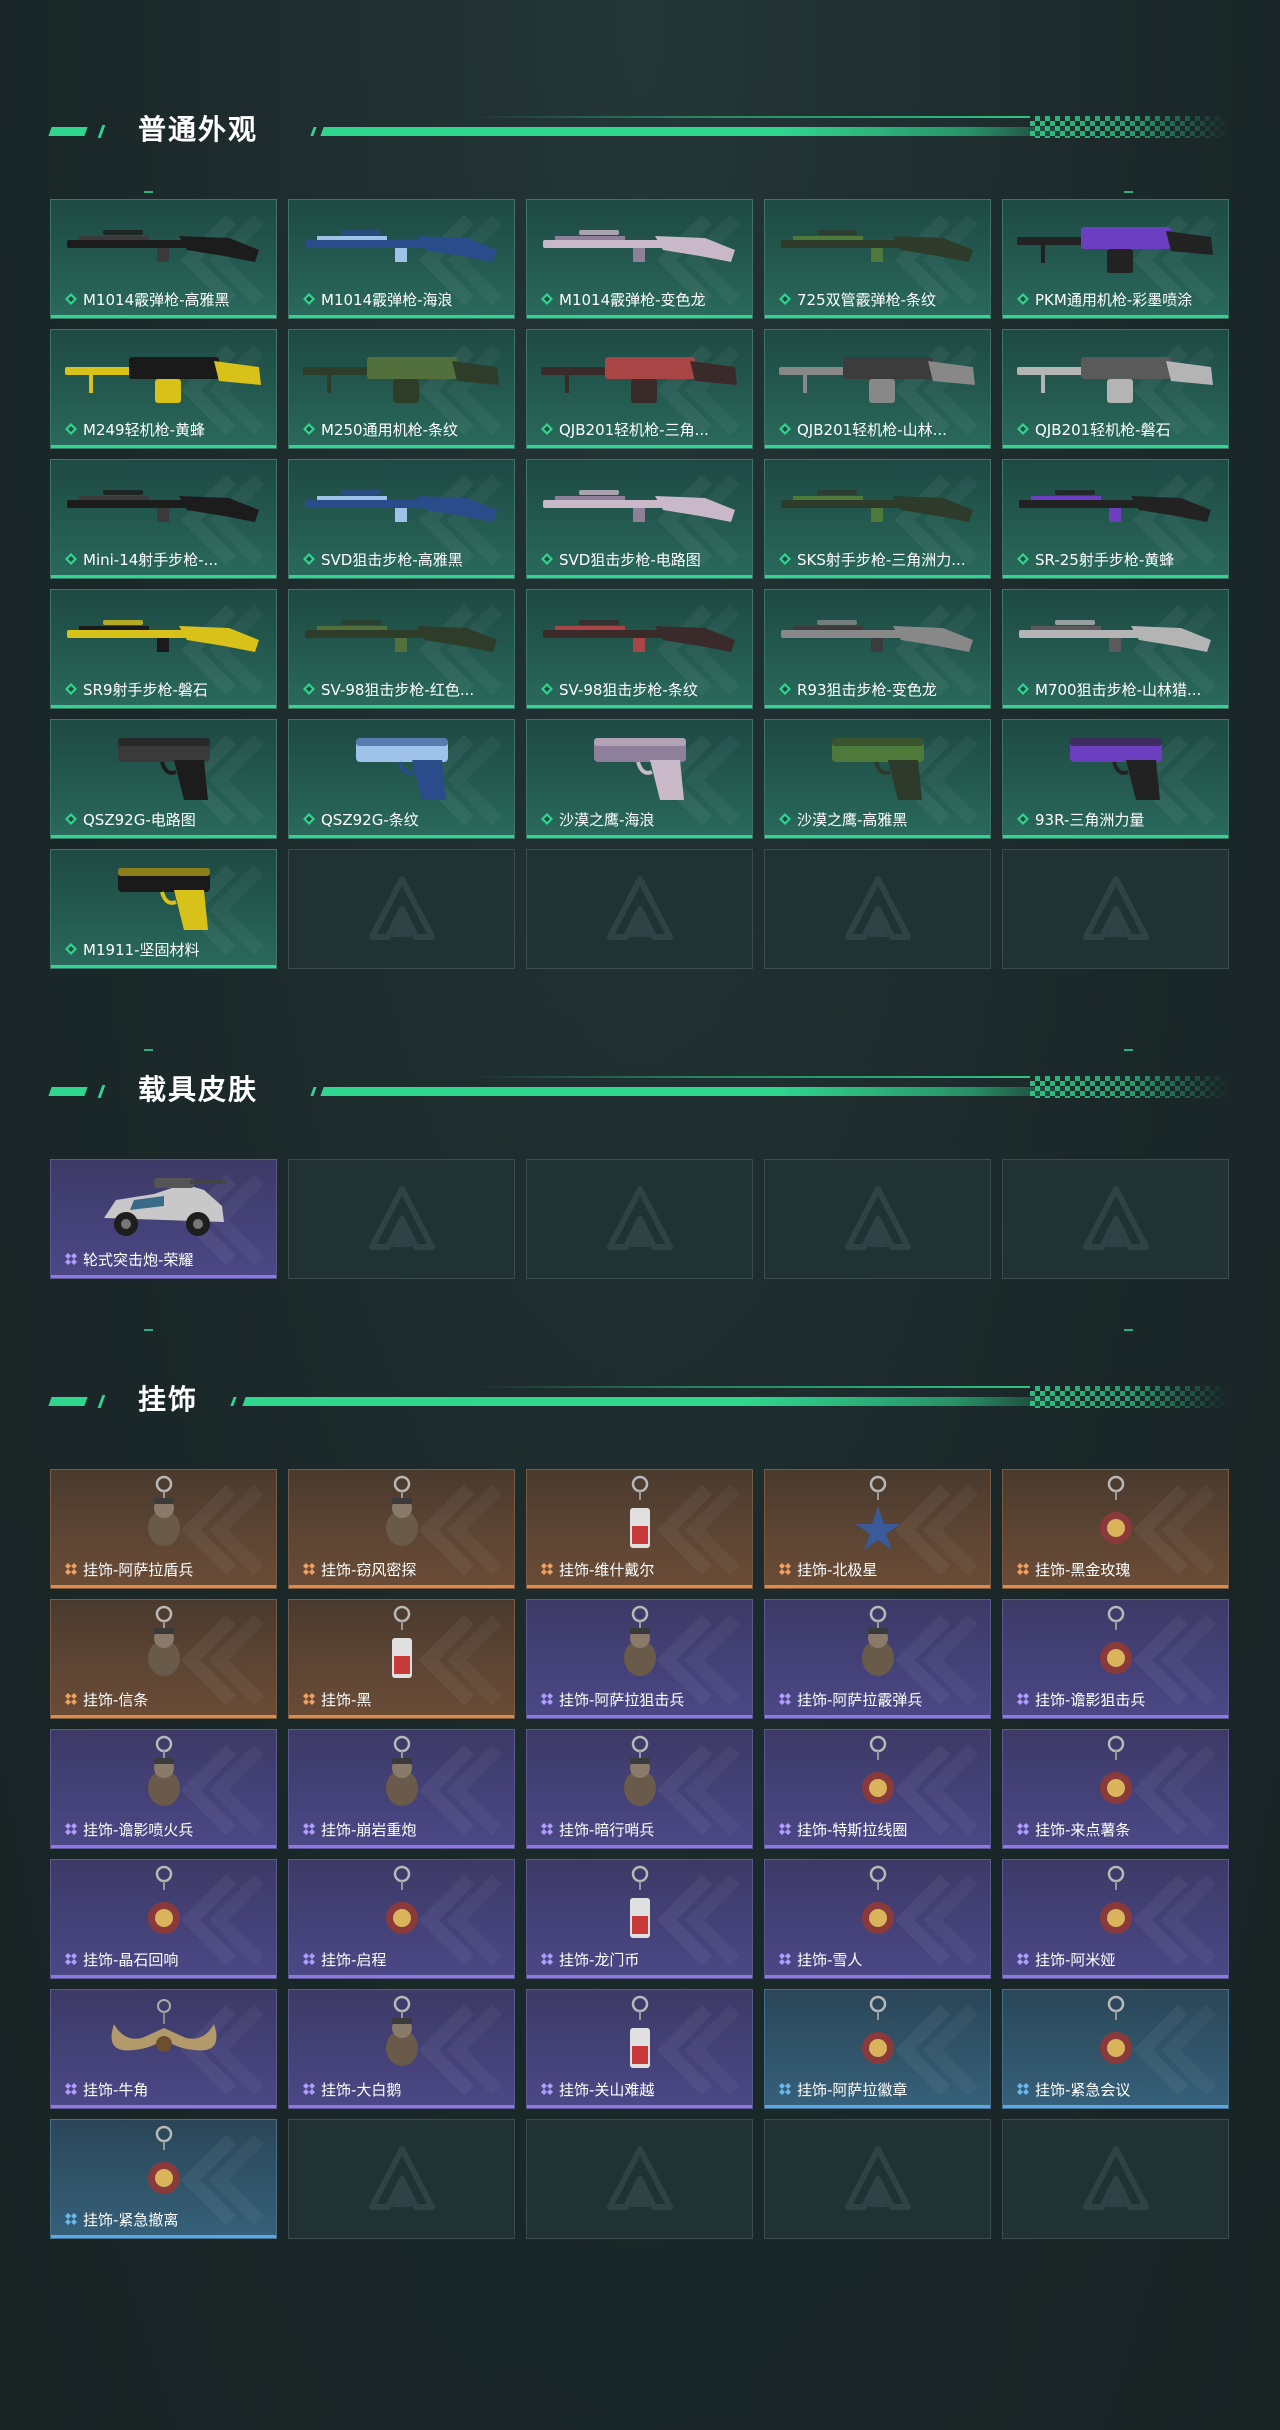 This screenshot has height=2430, width=1280. Describe the element at coordinates (401, 2049) in the screenshot. I see `item-card: 挂饰-大白鹅` at that location.